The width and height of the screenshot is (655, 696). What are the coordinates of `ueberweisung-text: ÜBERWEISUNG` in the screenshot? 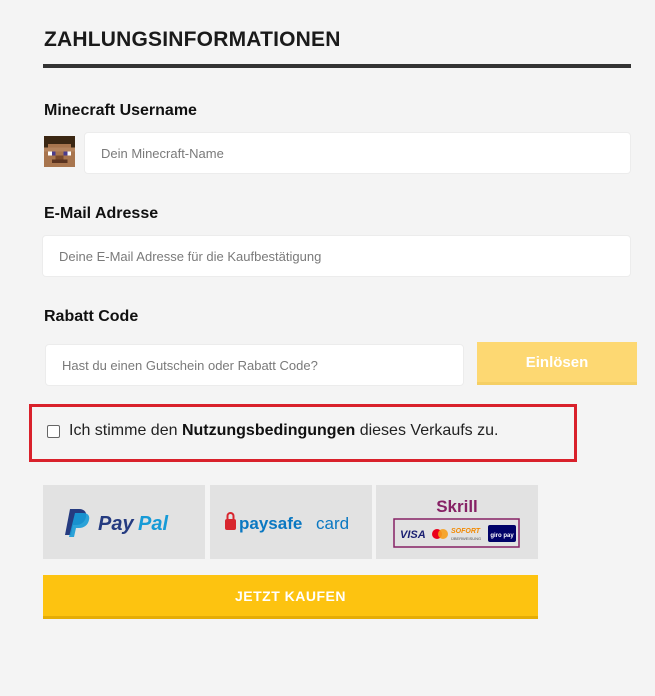 It's located at (466, 538).